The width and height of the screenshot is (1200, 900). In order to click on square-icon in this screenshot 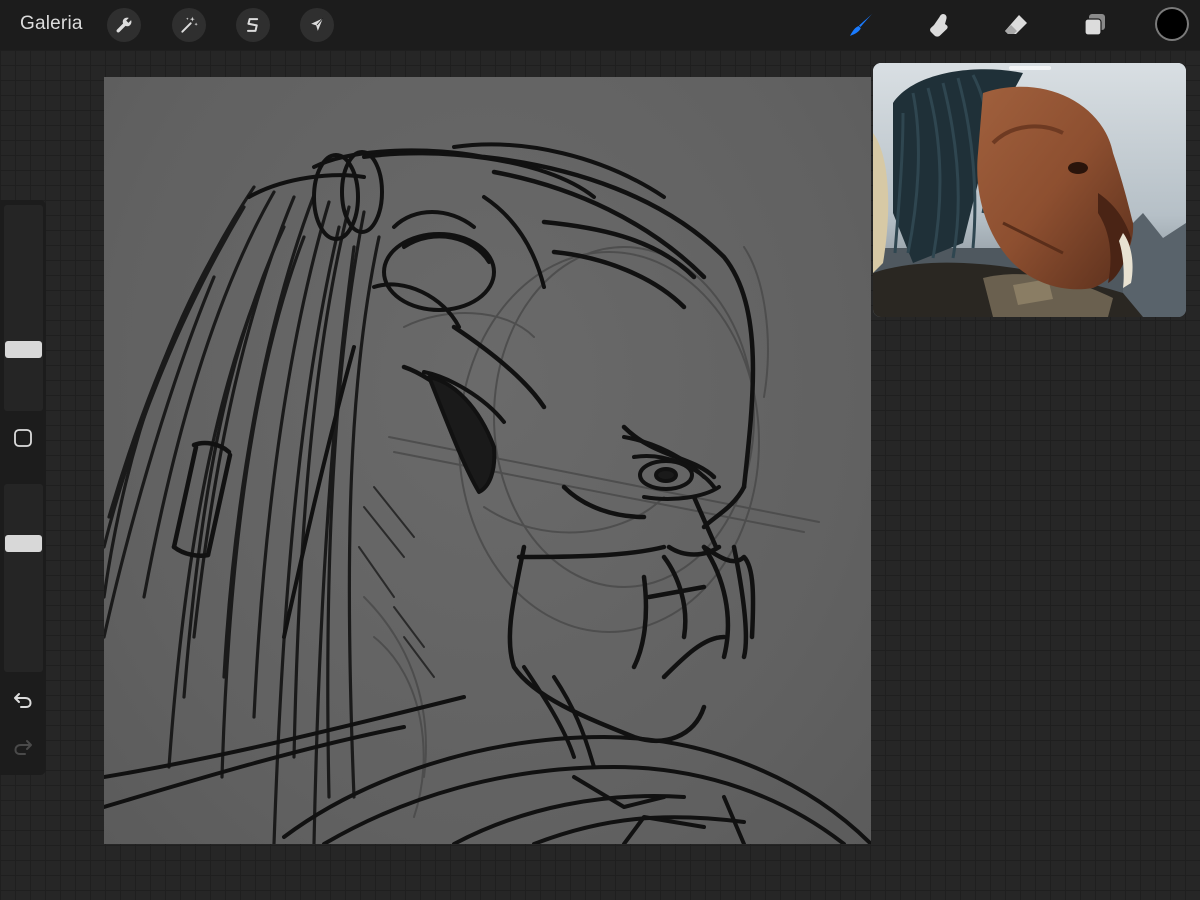, I will do `click(23, 438)`.